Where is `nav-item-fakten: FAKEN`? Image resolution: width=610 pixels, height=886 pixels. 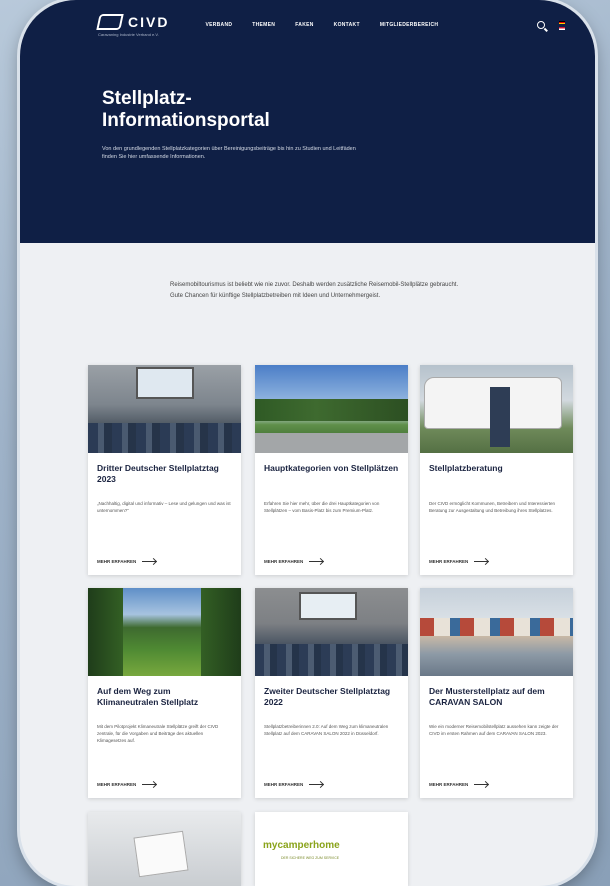 nav-item-fakten: FAKEN is located at coordinates (304, 25).